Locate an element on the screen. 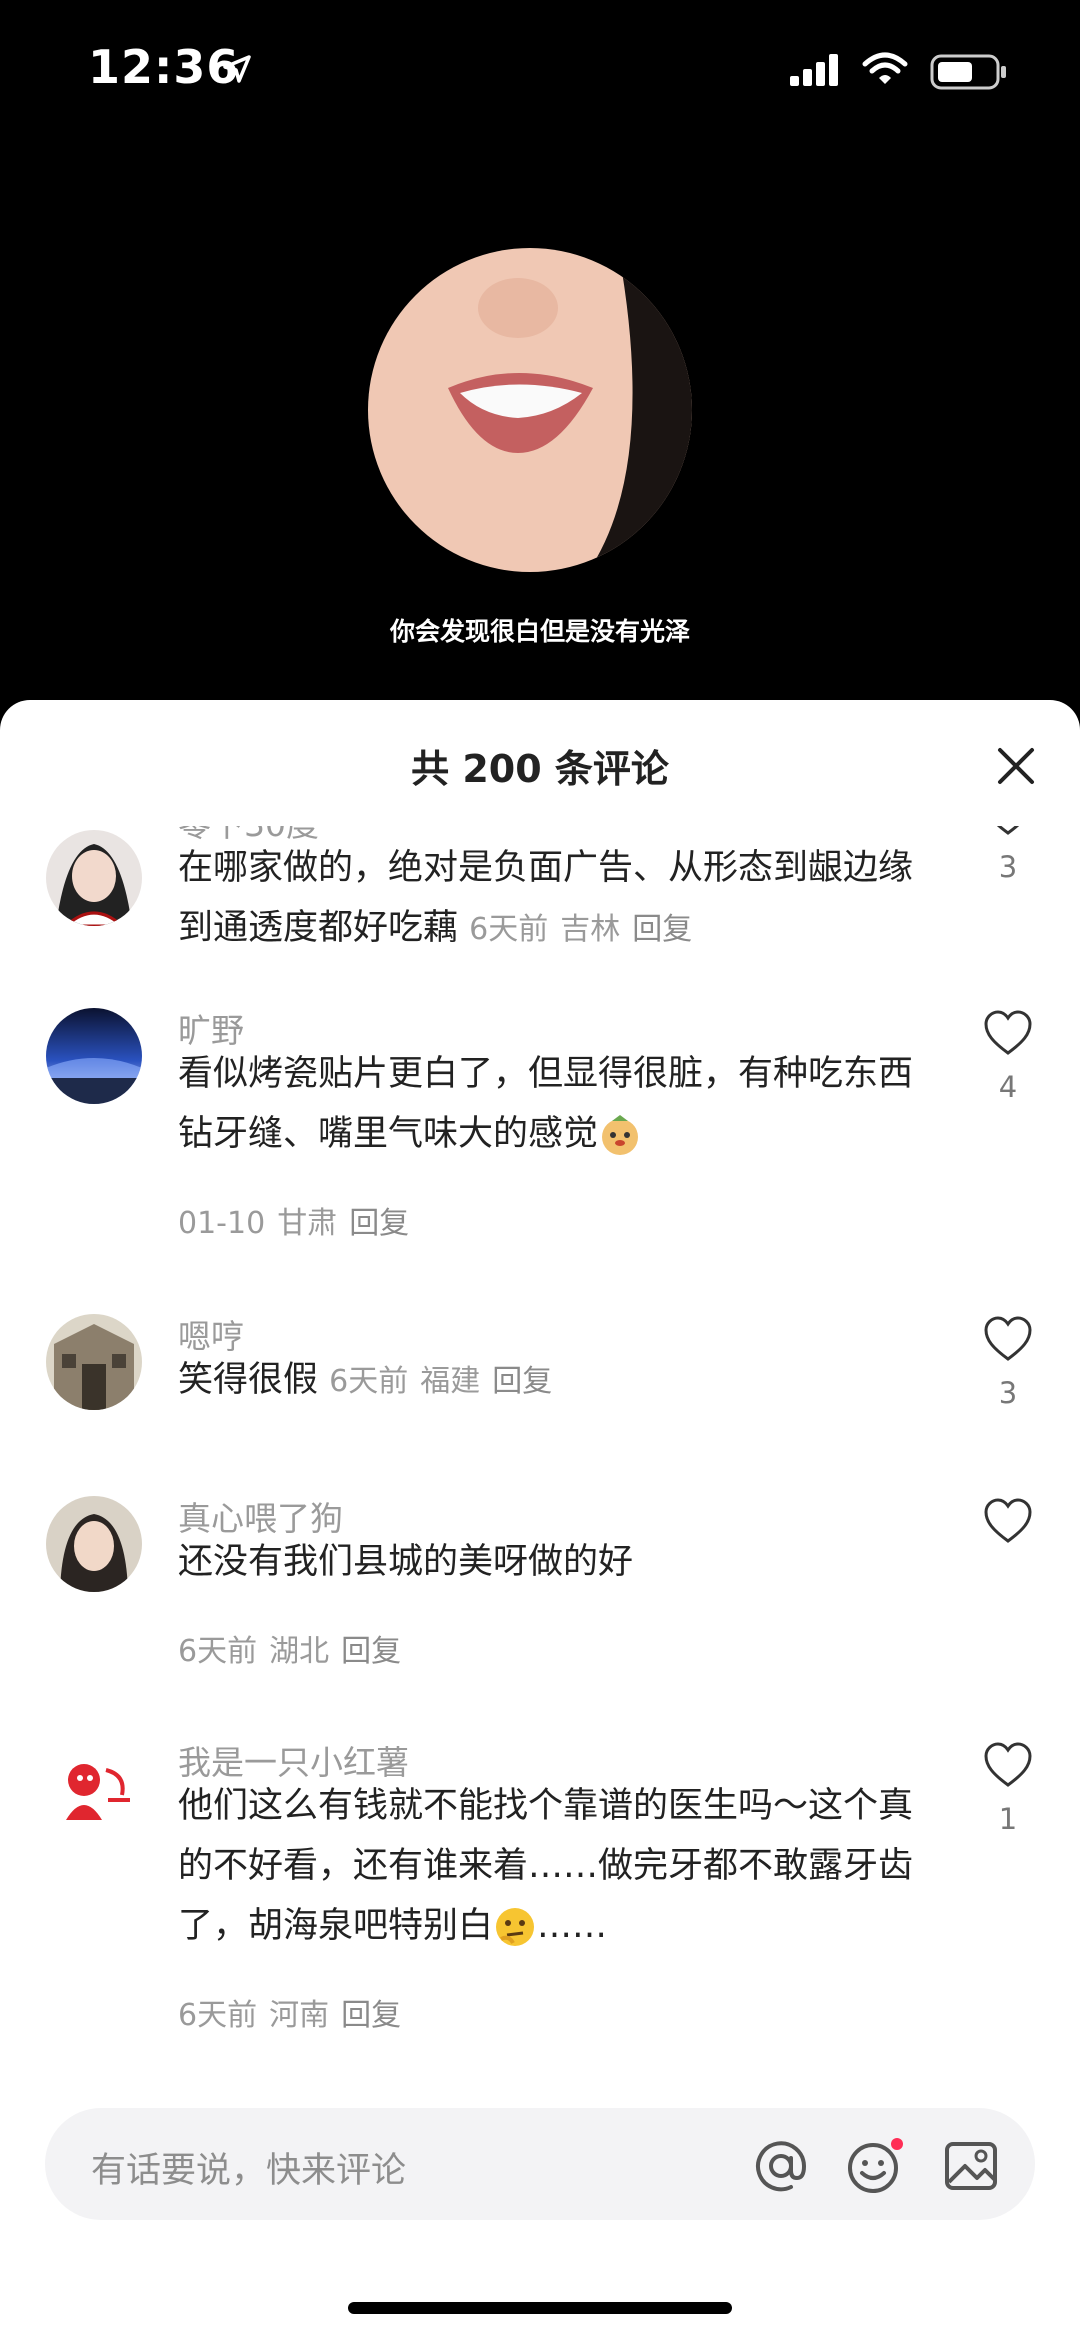  comment-text: 还没有我们县城的美呀做的好 is located at coordinates (406, 1562).